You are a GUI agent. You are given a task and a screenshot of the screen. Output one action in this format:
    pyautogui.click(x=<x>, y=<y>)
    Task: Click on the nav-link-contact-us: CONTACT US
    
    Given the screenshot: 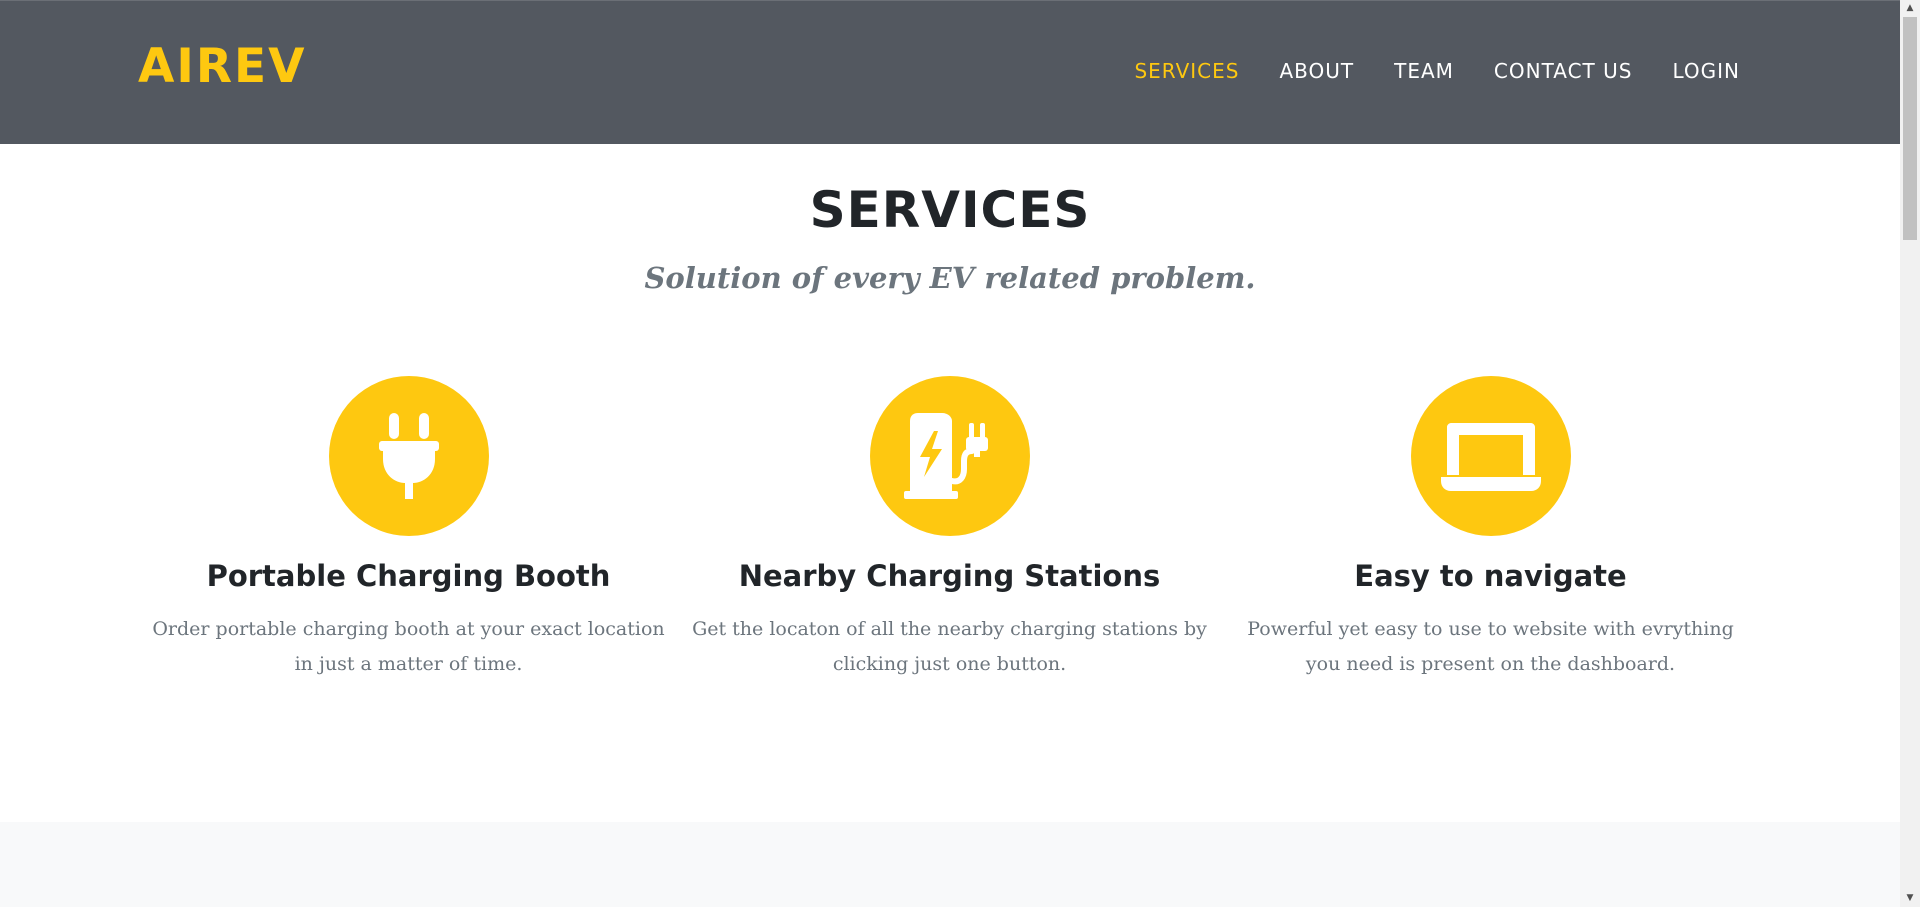 What is the action you would take?
    pyautogui.click(x=1563, y=71)
    